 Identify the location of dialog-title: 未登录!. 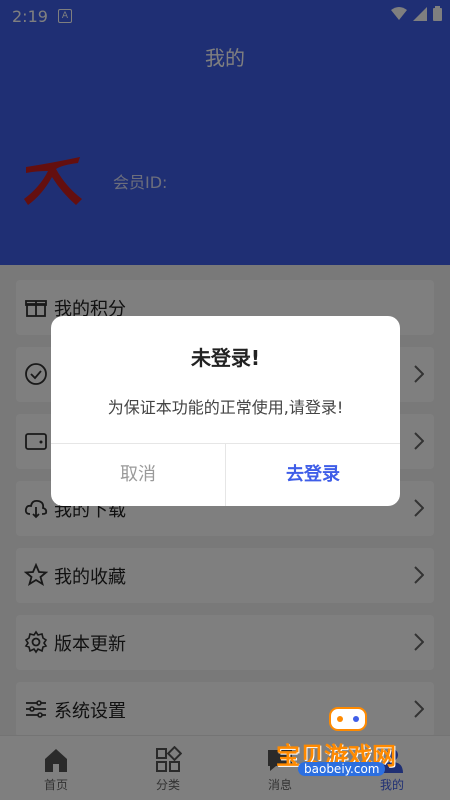
(225, 358).